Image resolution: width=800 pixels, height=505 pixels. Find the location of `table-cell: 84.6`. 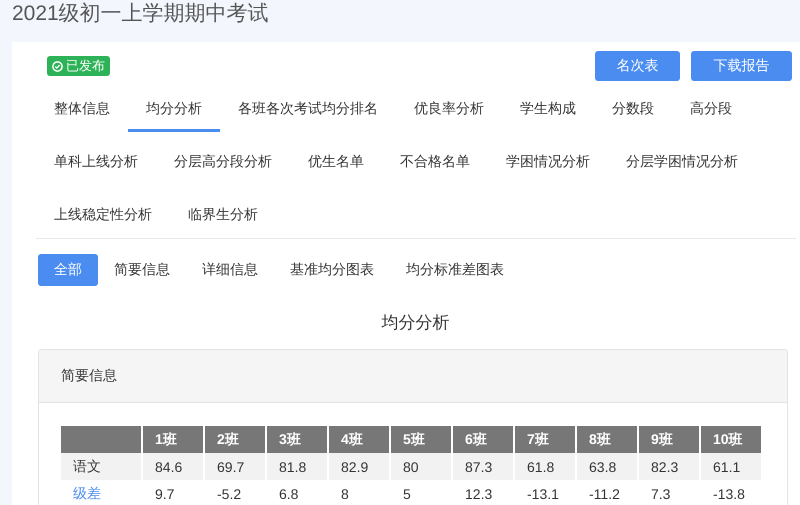

table-cell: 84.6 is located at coordinates (173, 466).